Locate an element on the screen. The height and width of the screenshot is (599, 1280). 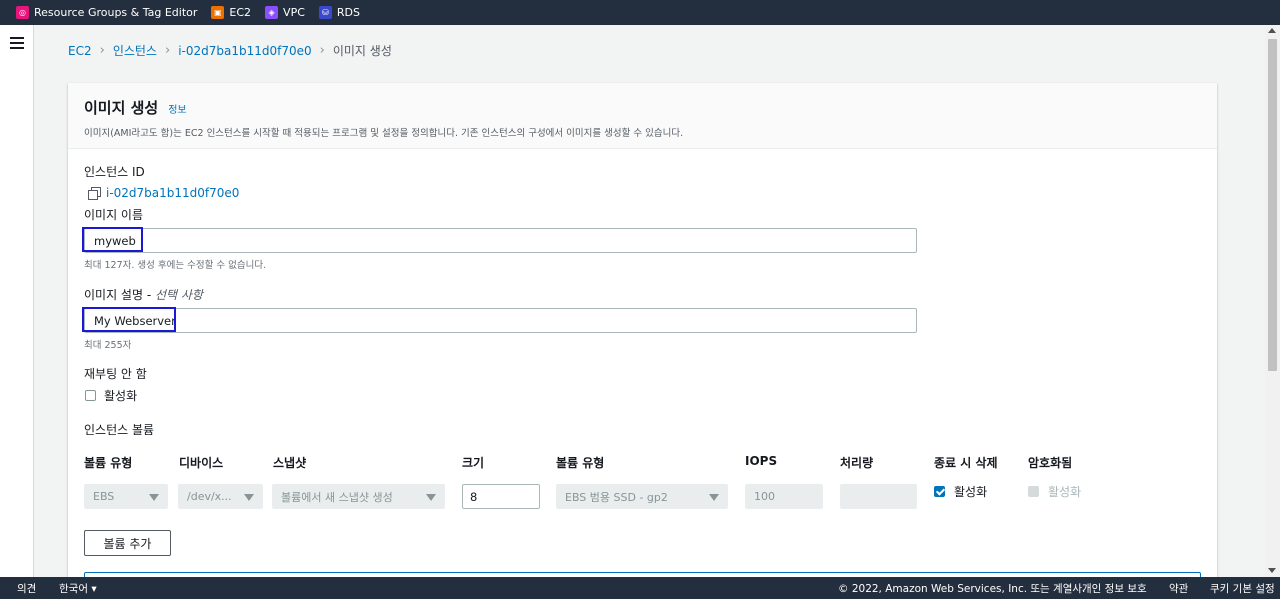
column-header-delete-on-termination: 종료 시 삭제 is located at coordinates (966, 463).